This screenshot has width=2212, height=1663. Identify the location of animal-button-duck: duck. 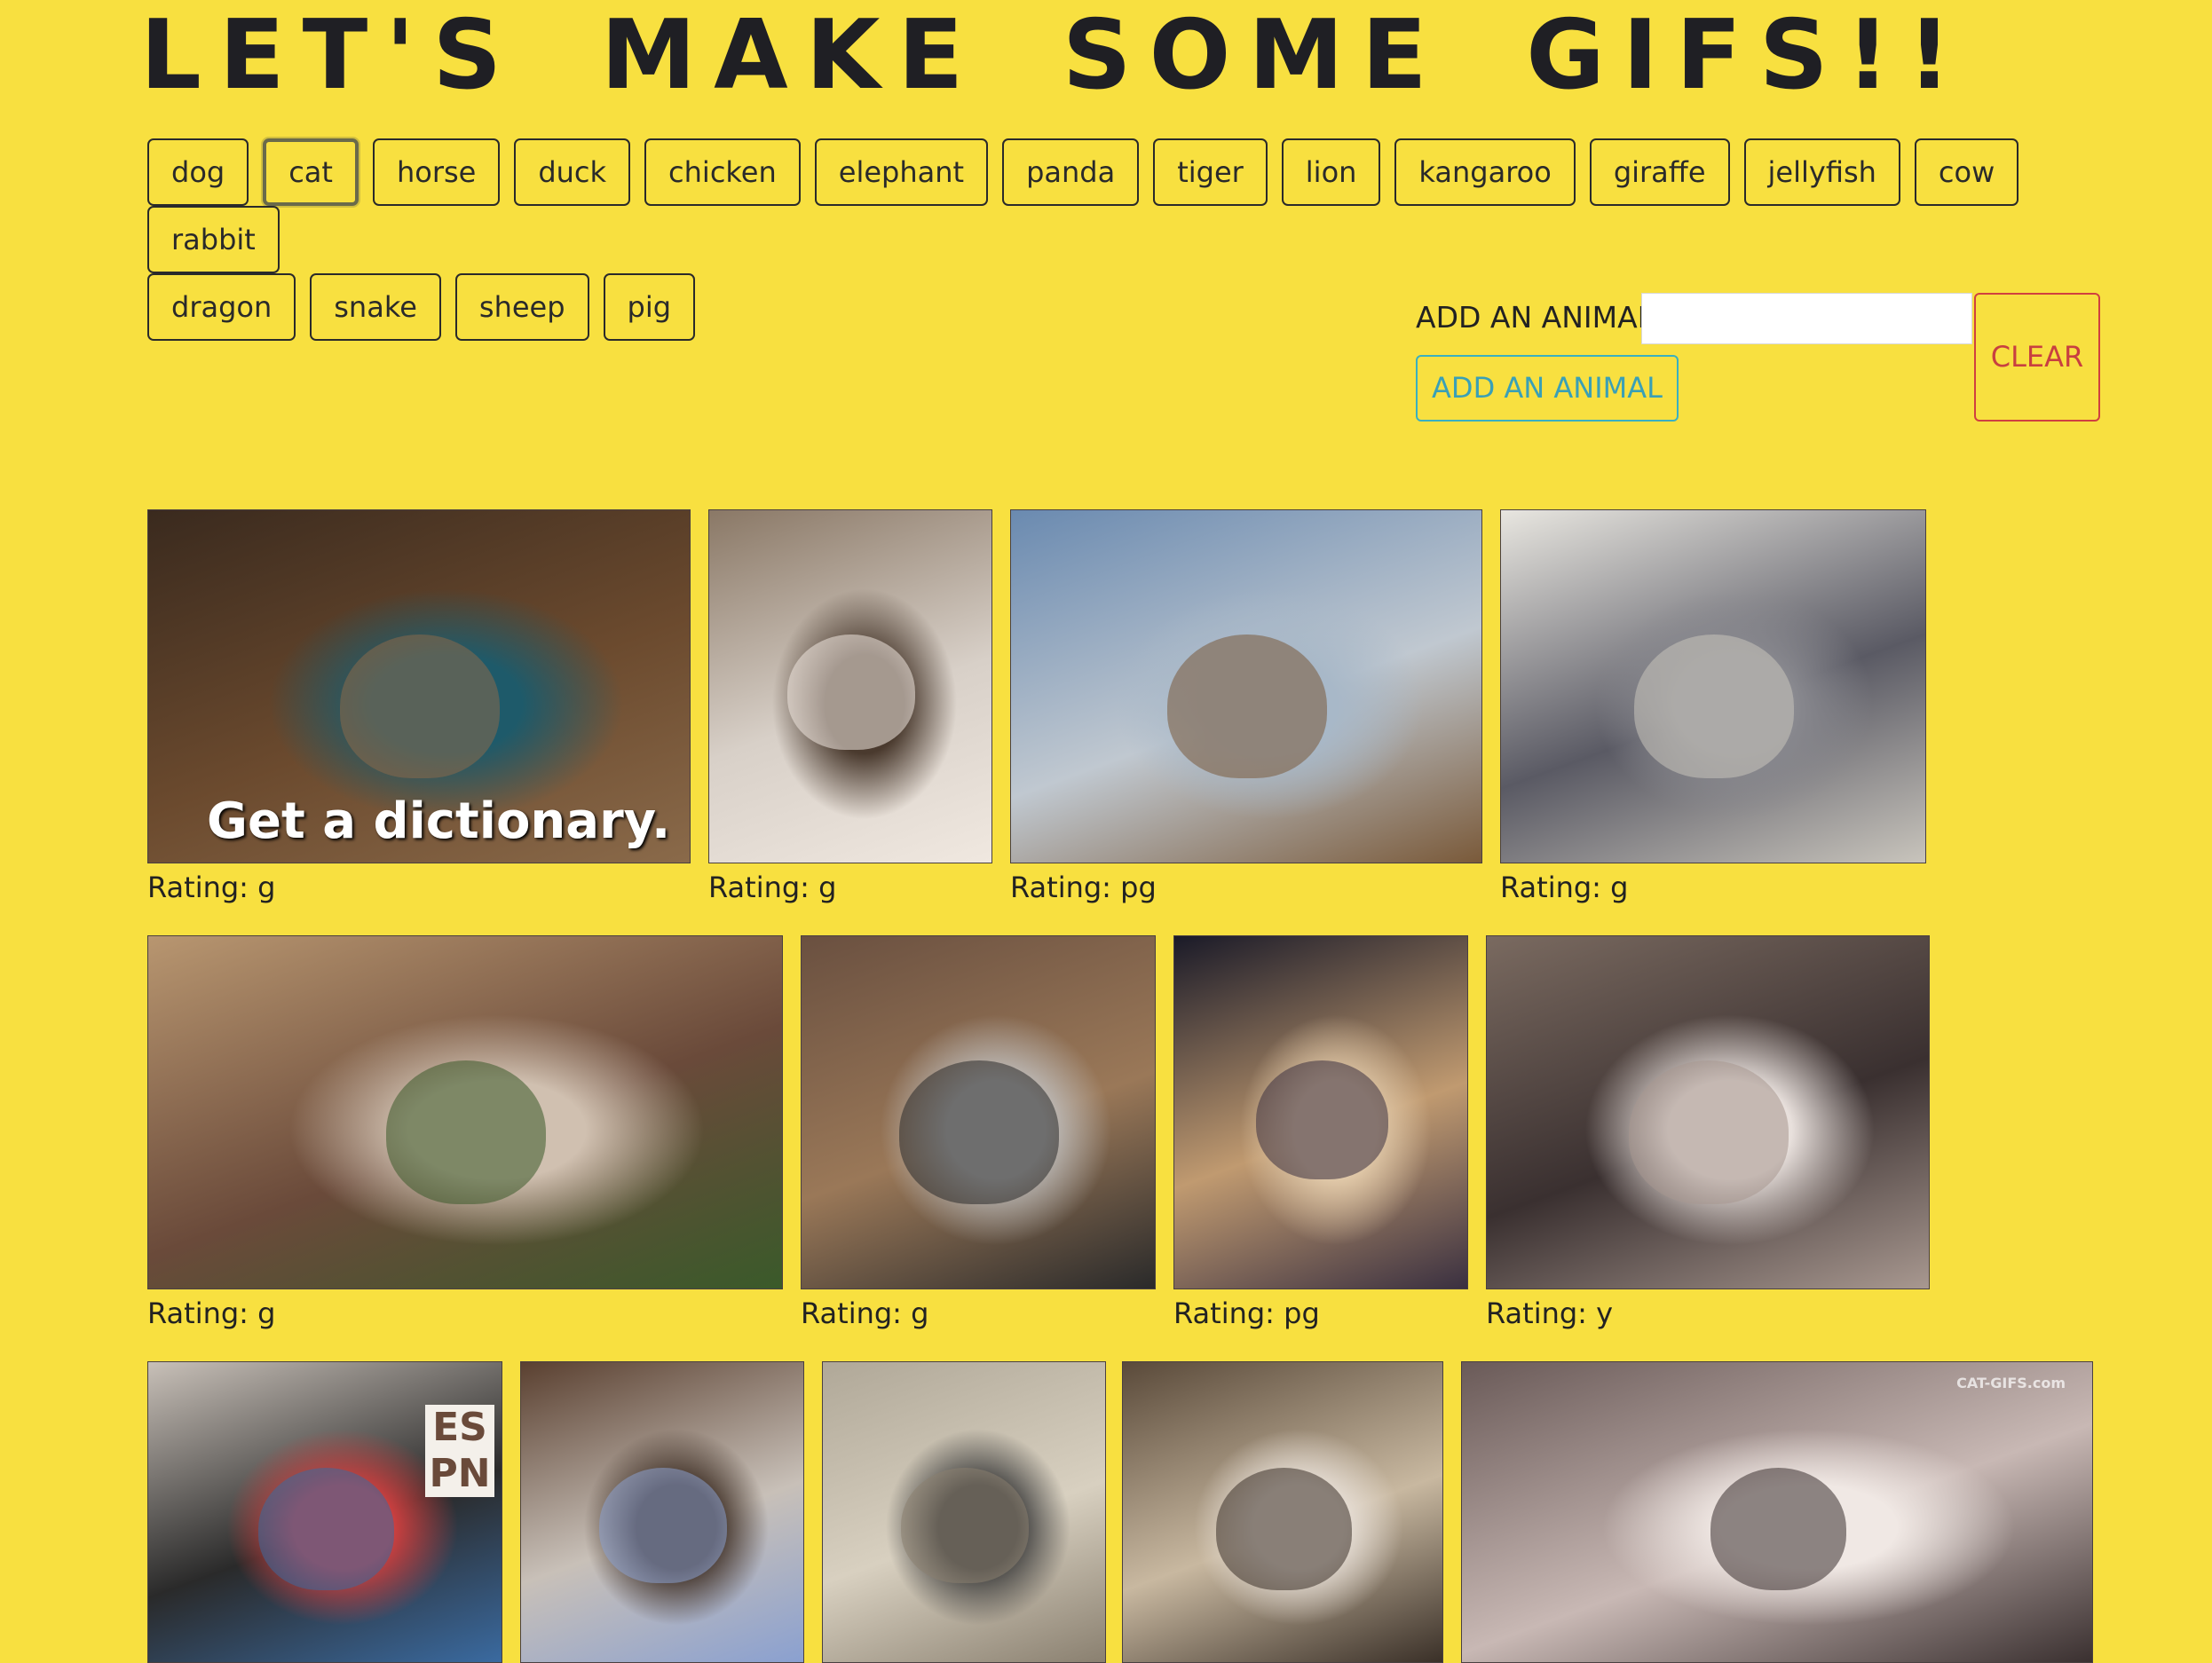
(572, 172).